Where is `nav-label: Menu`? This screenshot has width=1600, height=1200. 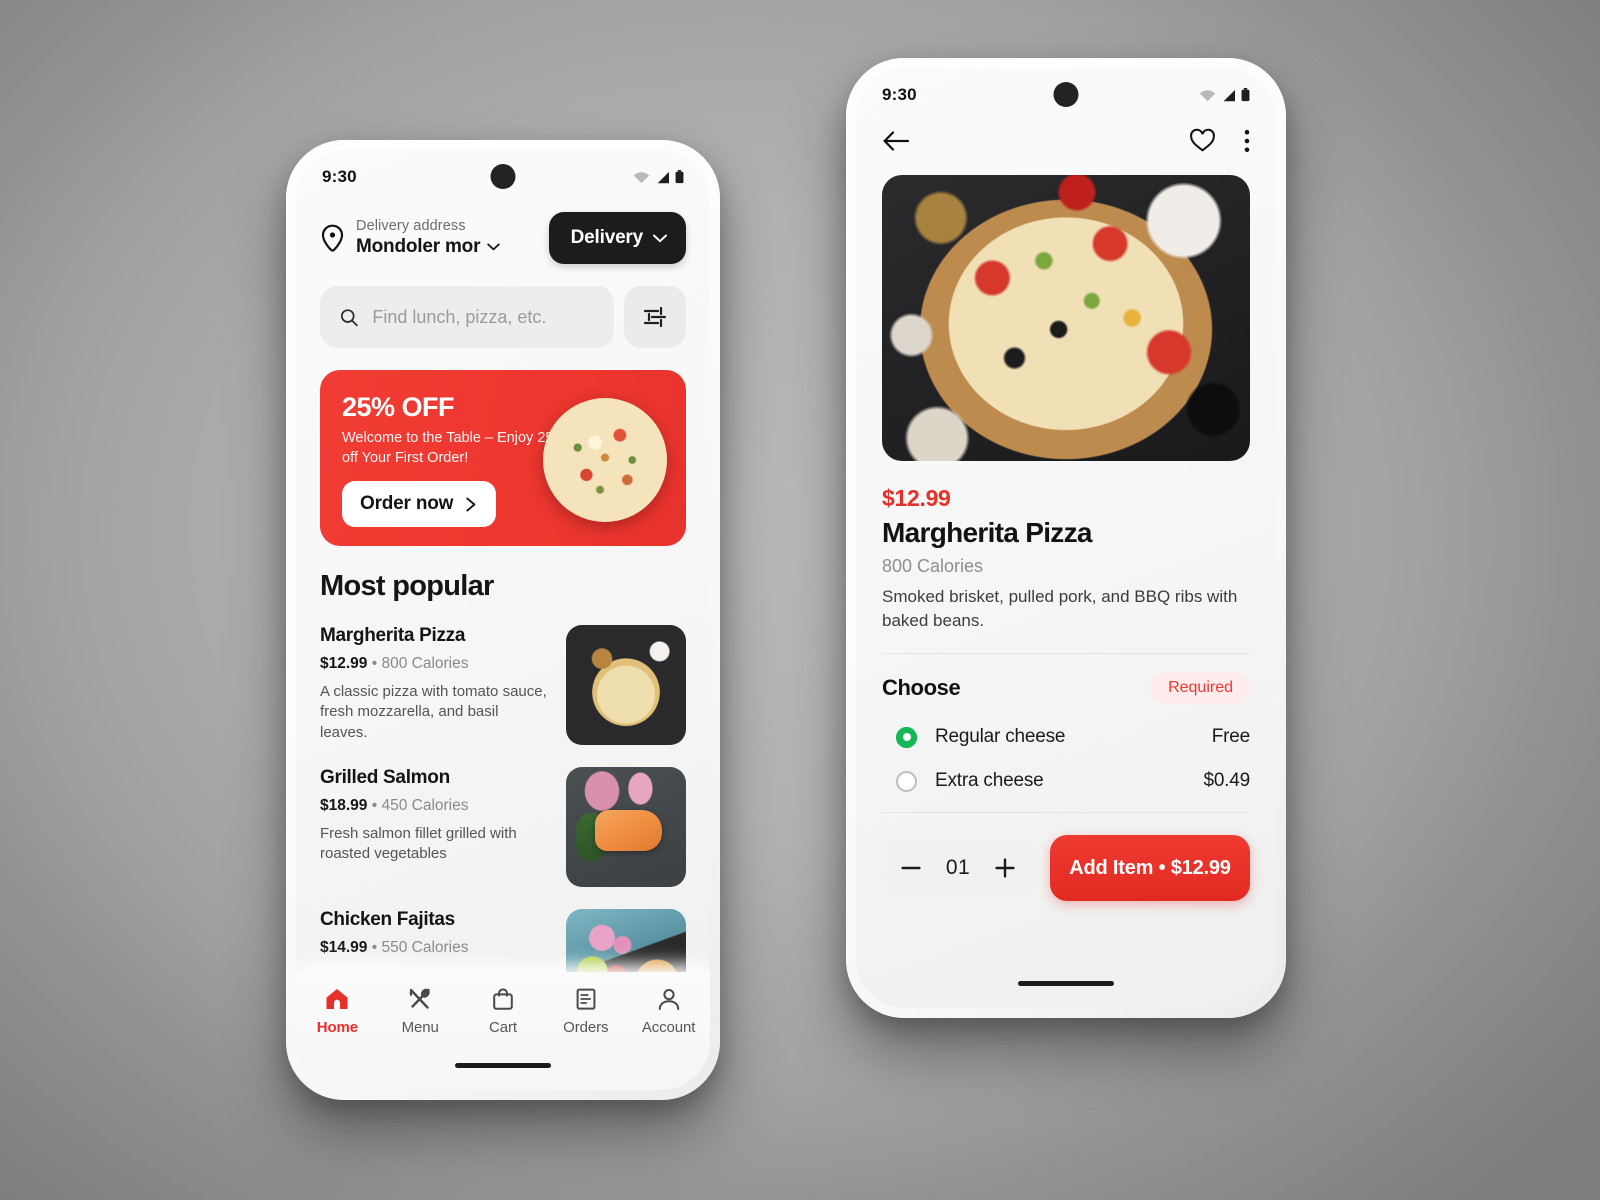 nav-label: Menu is located at coordinates (420, 1027).